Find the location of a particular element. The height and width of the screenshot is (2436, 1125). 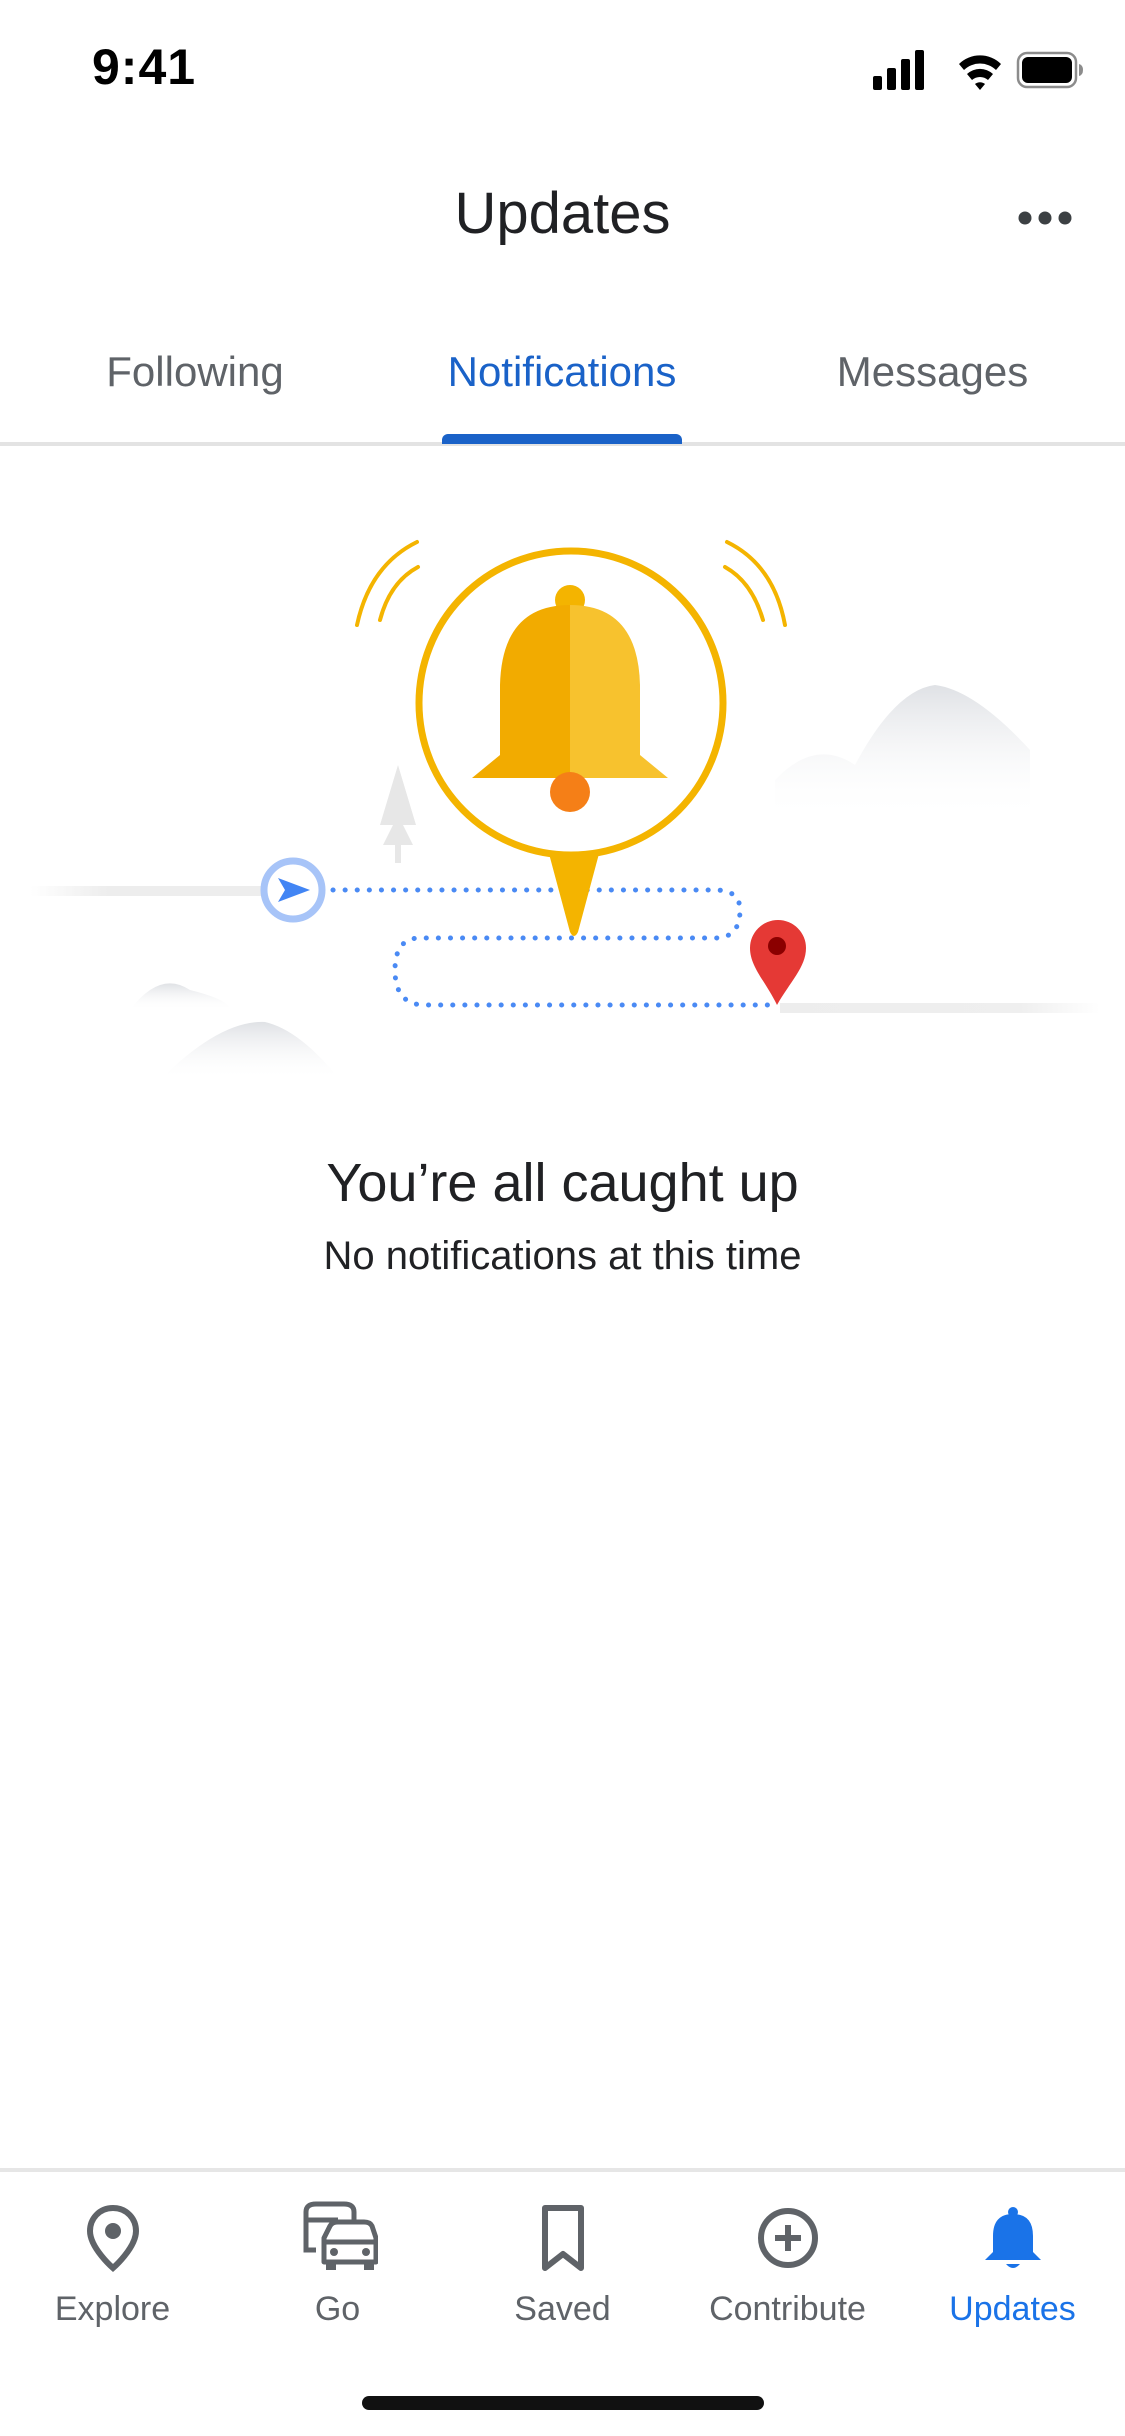

location-pin-icon is located at coordinates (112, 2238).